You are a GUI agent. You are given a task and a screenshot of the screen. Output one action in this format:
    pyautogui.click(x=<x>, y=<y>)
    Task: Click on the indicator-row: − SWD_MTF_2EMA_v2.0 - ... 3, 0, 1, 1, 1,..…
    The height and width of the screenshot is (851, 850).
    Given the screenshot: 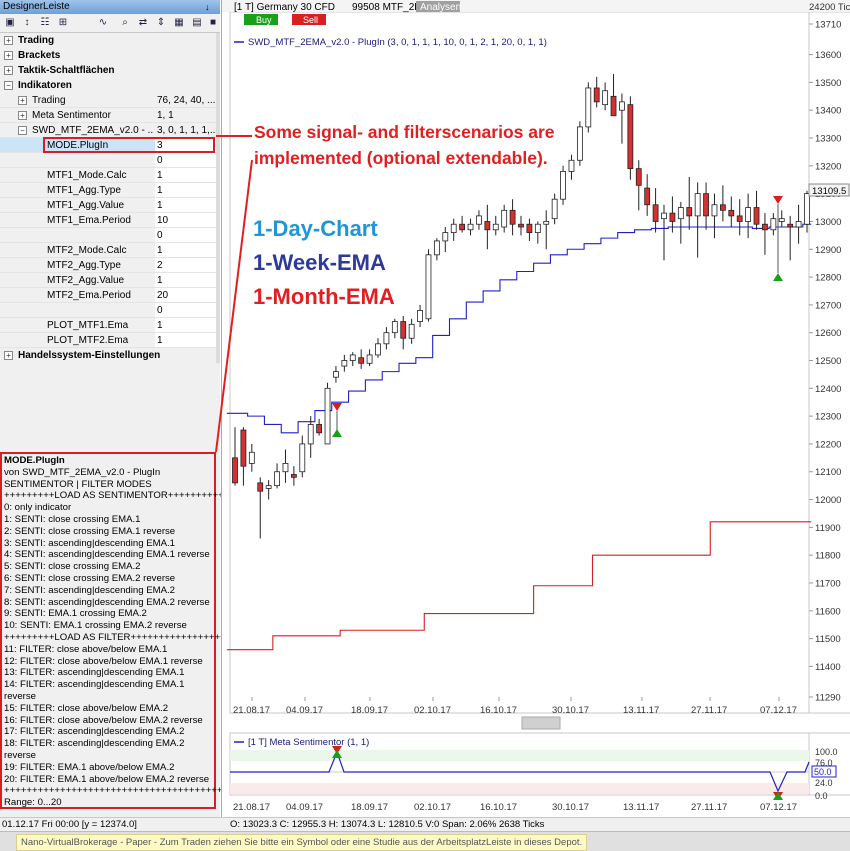 What is the action you would take?
    pyautogui.click(x=108, y=130)
    